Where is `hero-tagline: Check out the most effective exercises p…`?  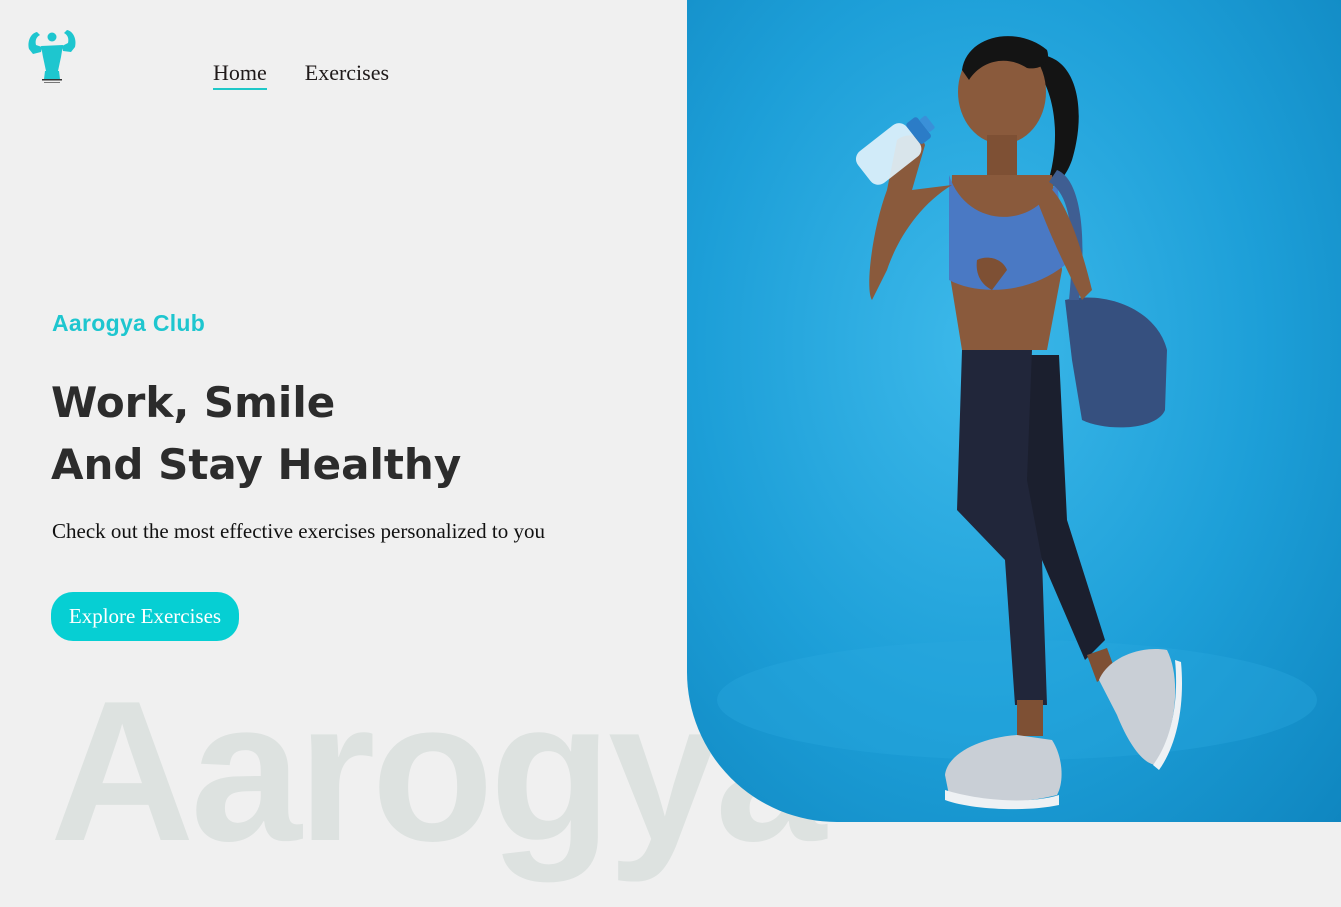
hero-tagline: Check out the most effective exercises p… is located at coordinates (298, 531).